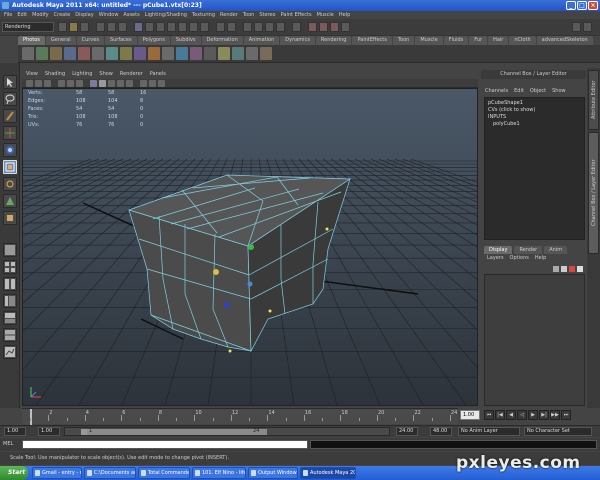 Image resolution: width=600 pixels, height=480 pixels. I want to click on time-slider: 2 4 6 8 10 12 14 16 18 20 22 24, so click(240, 416).